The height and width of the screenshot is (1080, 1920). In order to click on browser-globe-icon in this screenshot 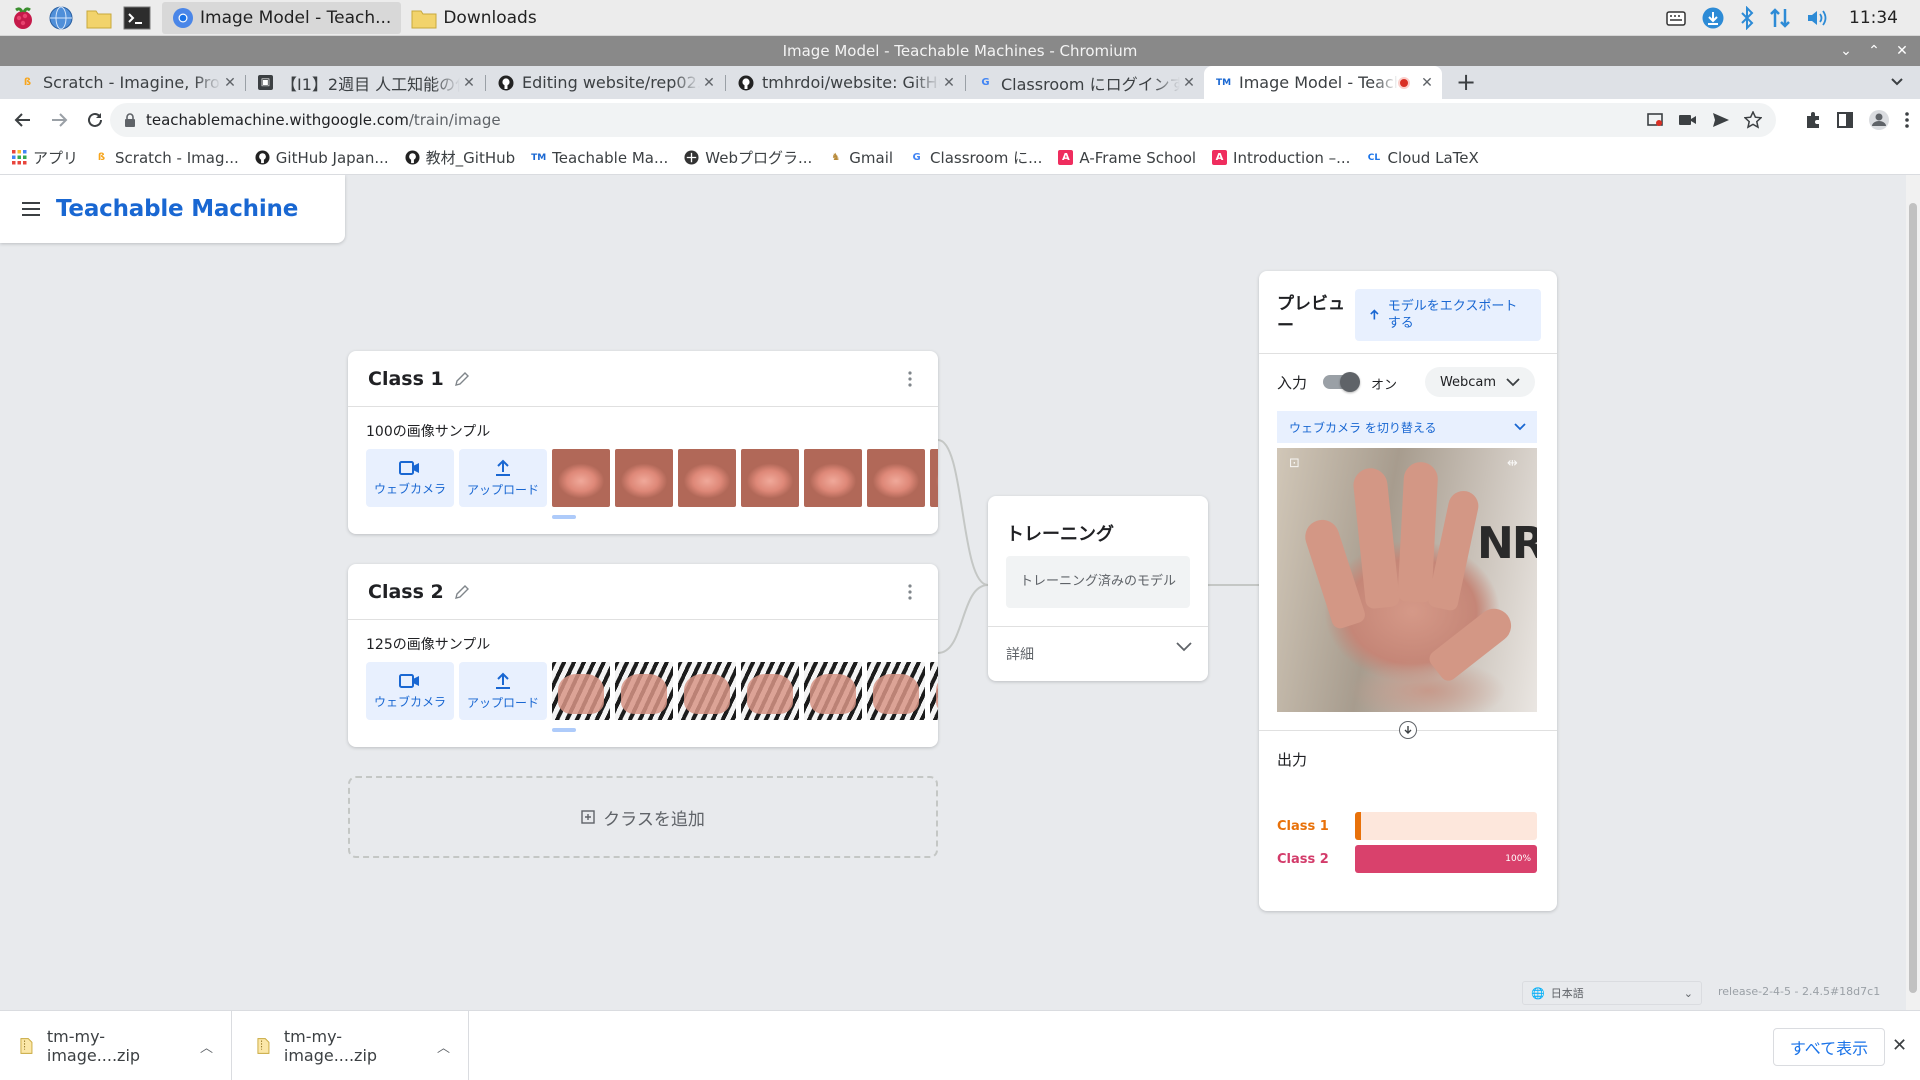, I will do `click(61, 18)`.